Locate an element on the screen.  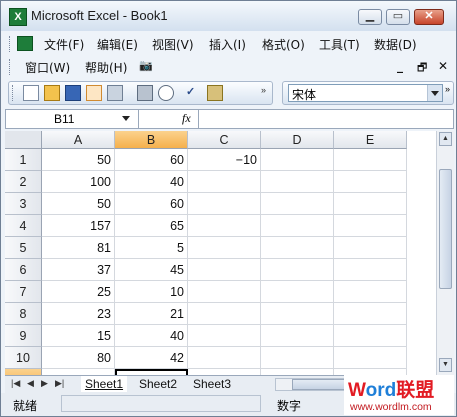
permission-icon is located at coordinates (94, 93).